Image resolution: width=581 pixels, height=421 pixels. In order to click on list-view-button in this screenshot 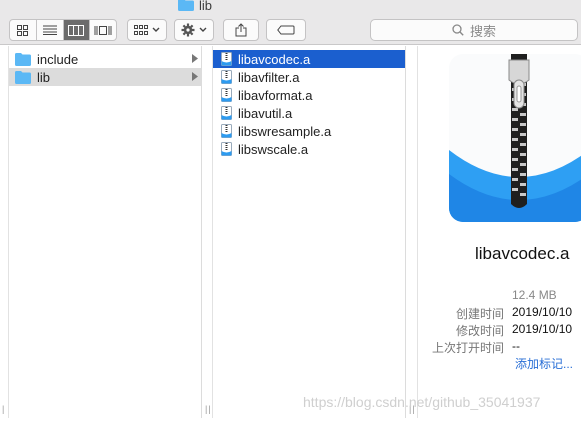, I will do `click(50, 30)`.